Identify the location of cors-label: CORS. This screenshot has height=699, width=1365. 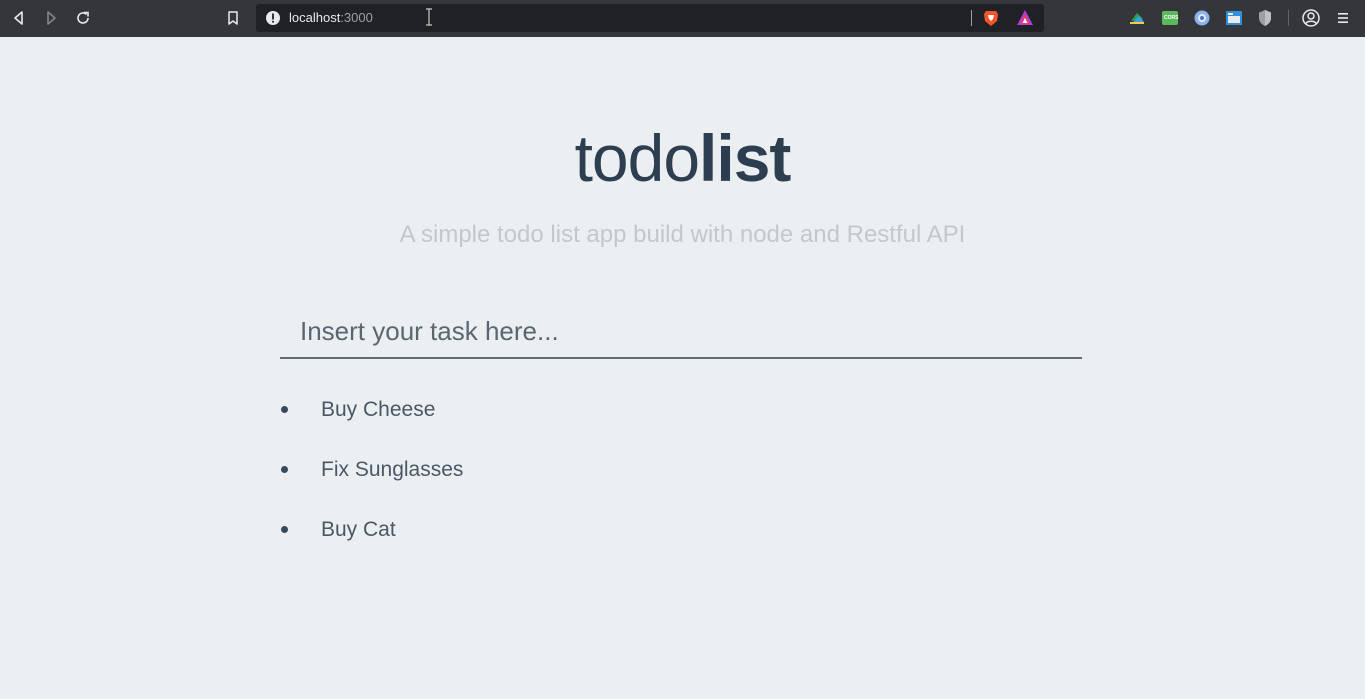
(1171, 18).